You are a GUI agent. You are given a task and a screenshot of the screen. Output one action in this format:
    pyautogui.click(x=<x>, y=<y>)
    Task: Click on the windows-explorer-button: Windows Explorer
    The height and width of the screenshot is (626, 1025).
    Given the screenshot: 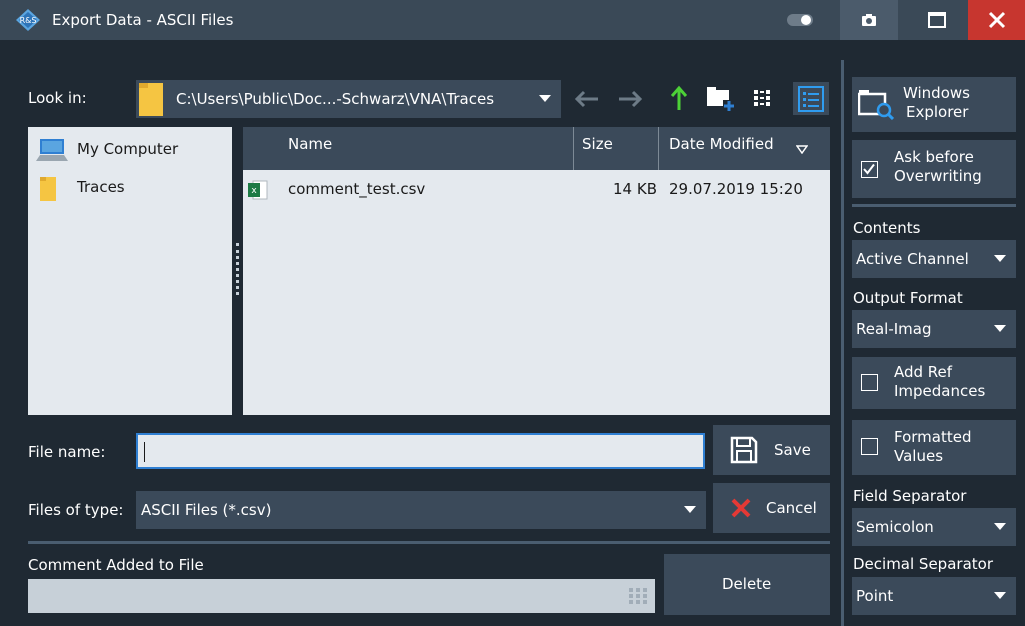 What is the action you would take?
    pyautogui.click(x=934, y=104)
    